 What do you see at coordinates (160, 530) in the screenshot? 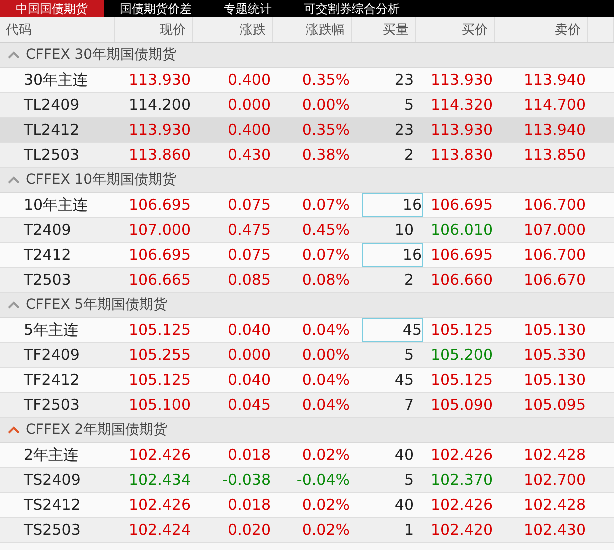
I see `table-cell-text: 102.424` at bounding box center [160, 530].